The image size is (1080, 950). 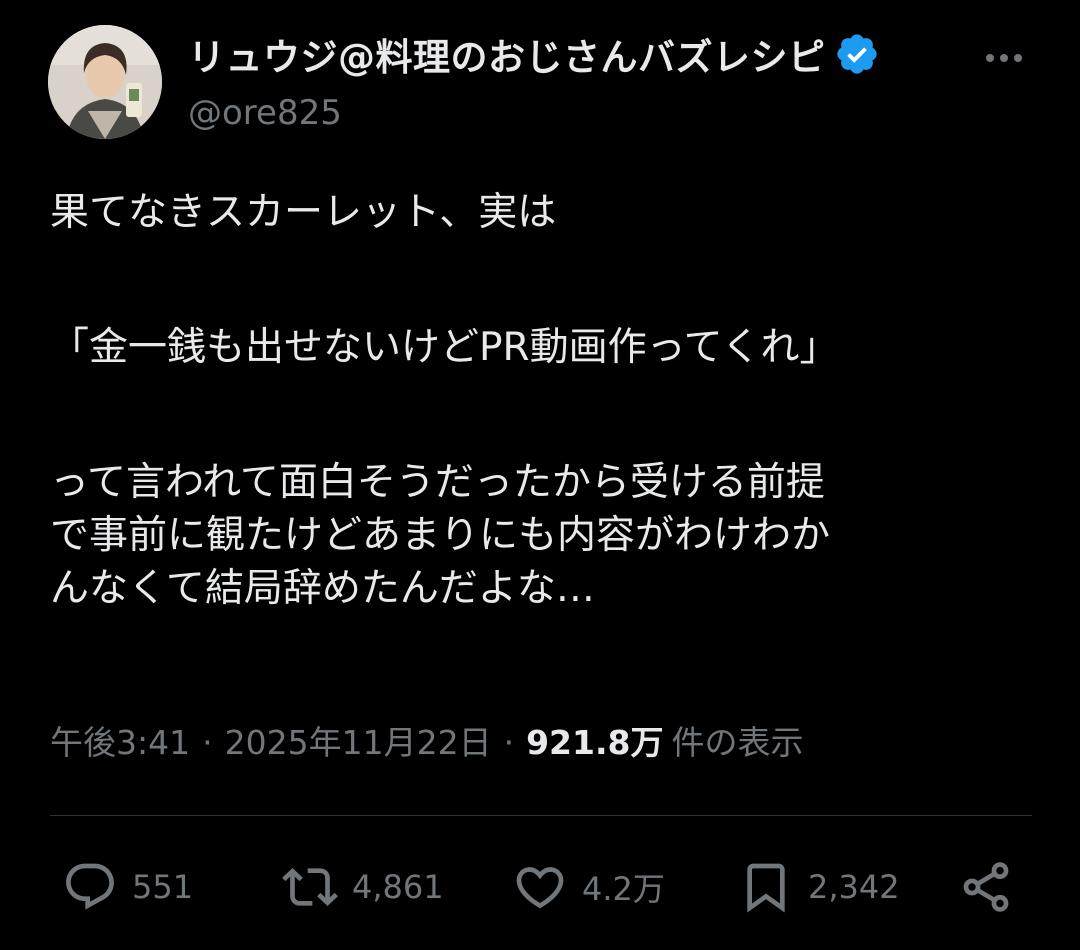 I want to click on avatar, so click(x=105, y=82).